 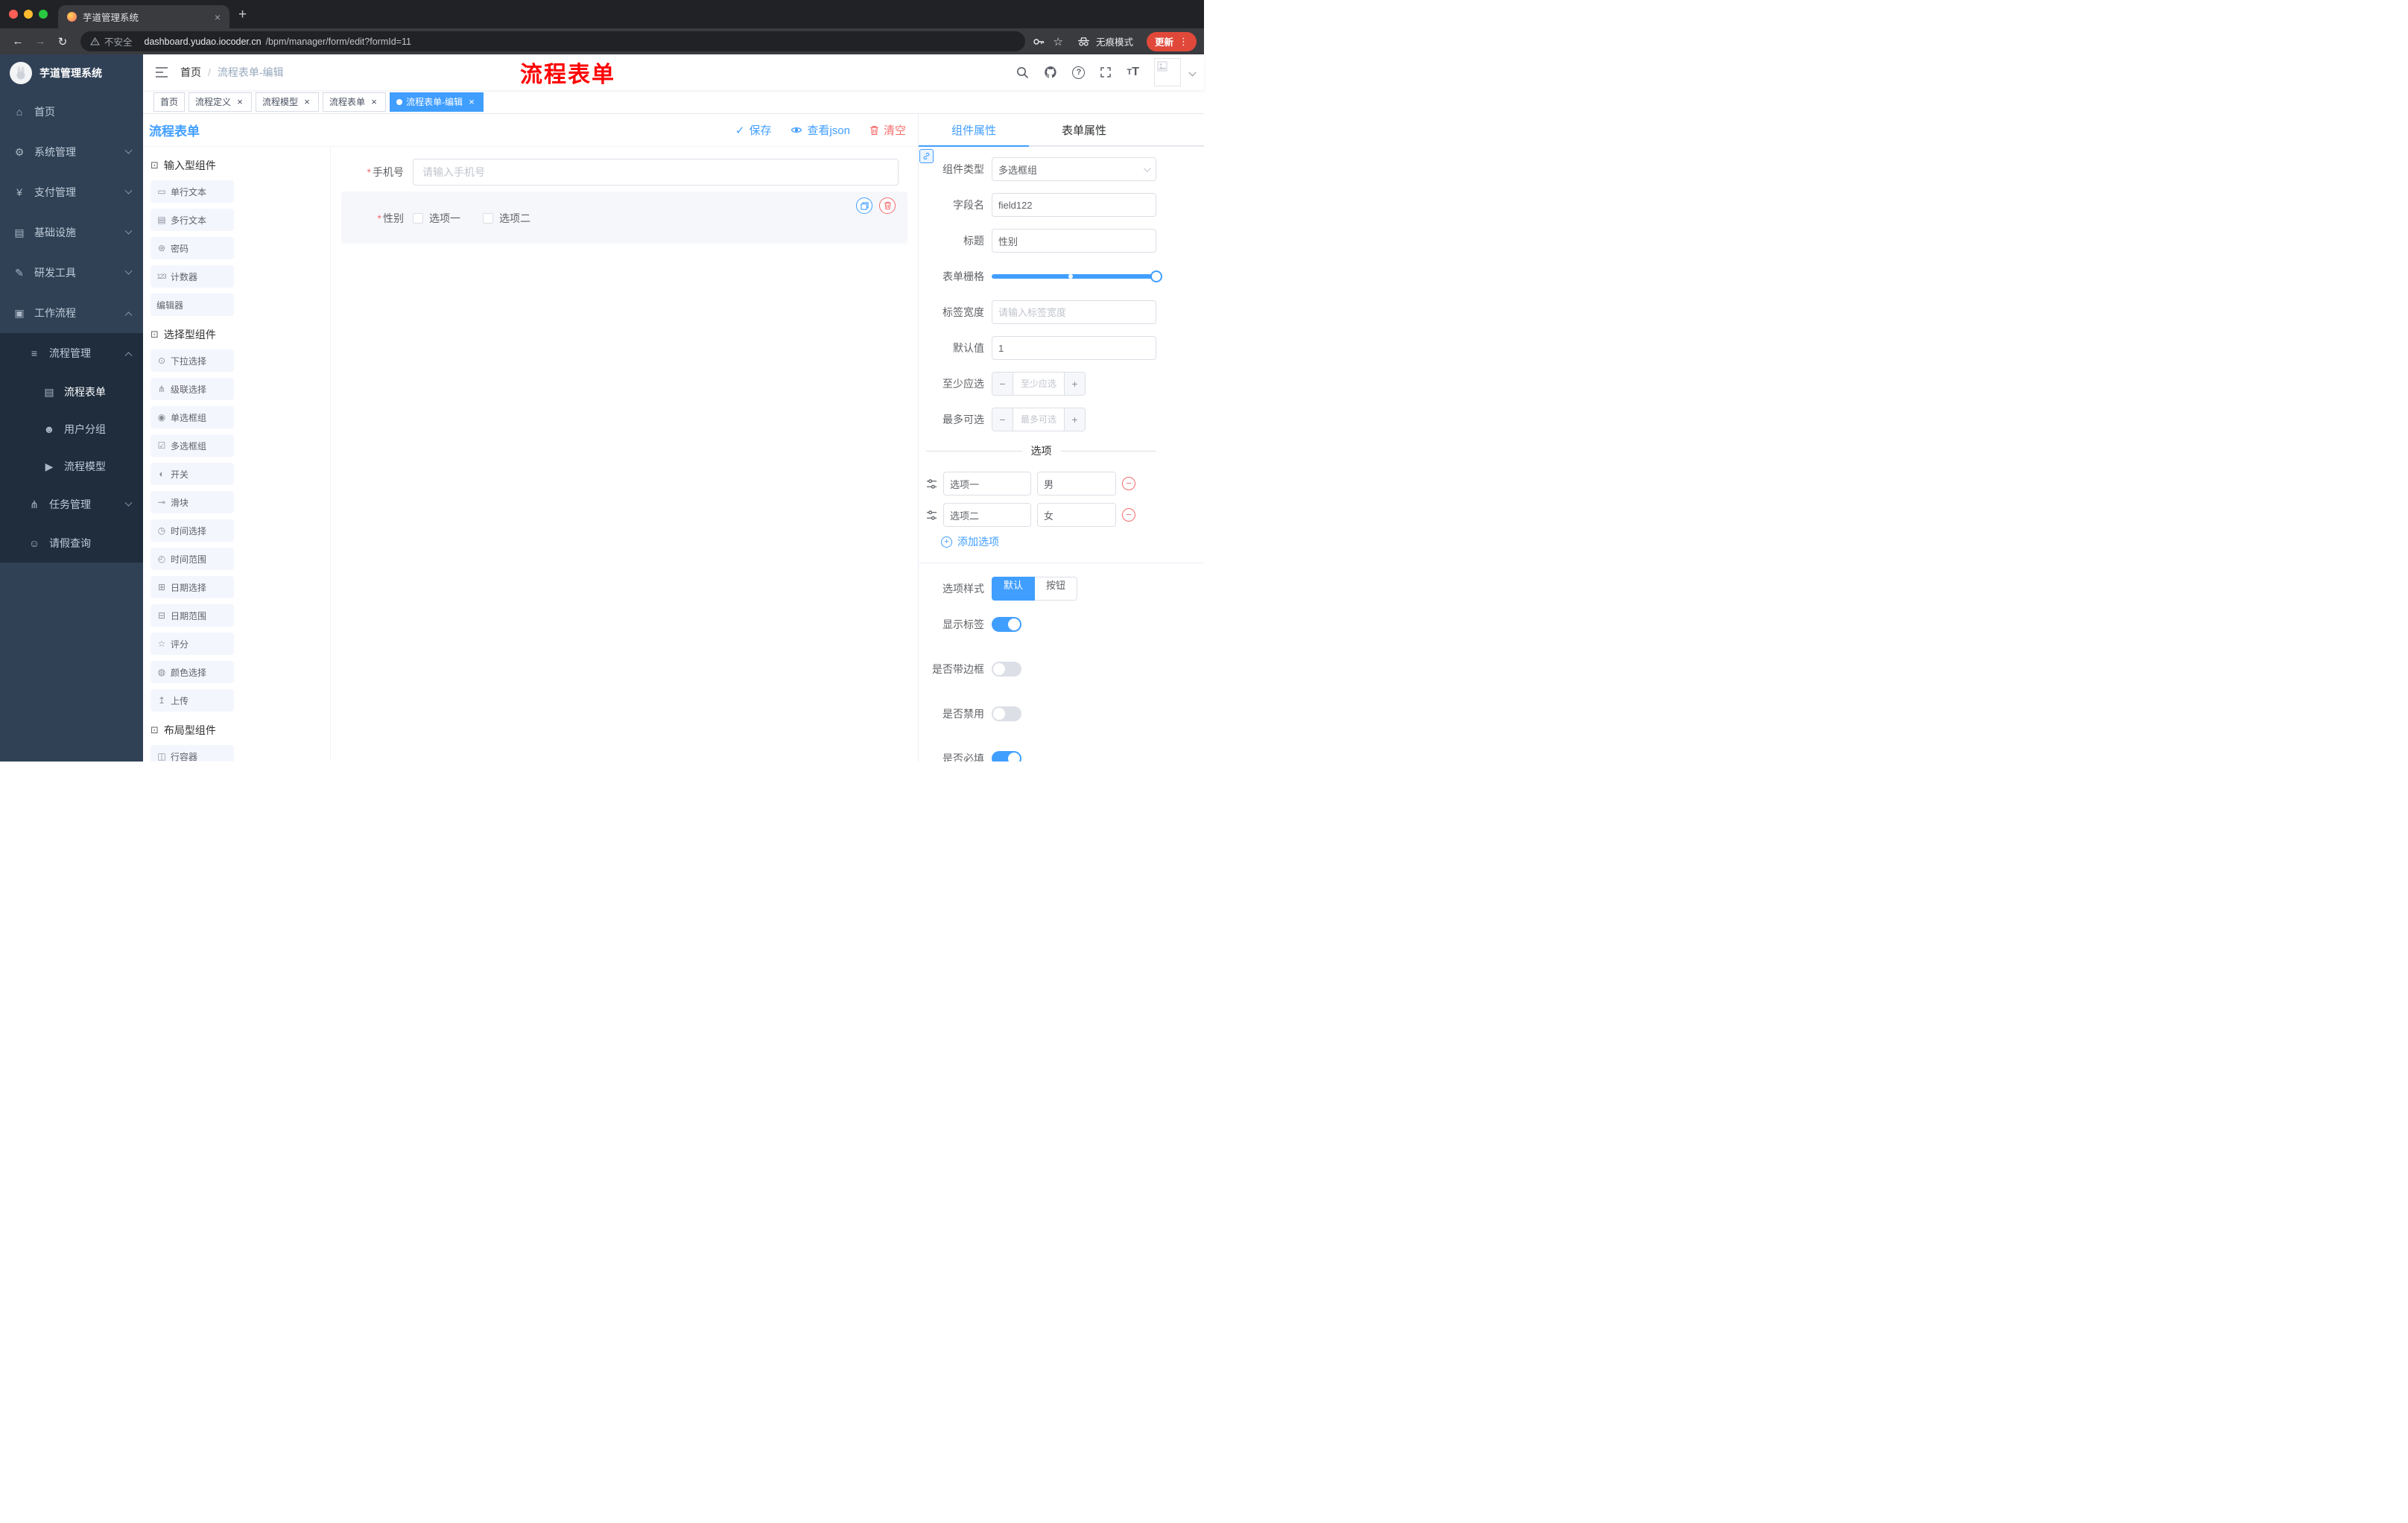 What do you see at coordinates (1079, 72) in the screenshot?
I see `help-icon: ?` at bounding box center [1079, 72].